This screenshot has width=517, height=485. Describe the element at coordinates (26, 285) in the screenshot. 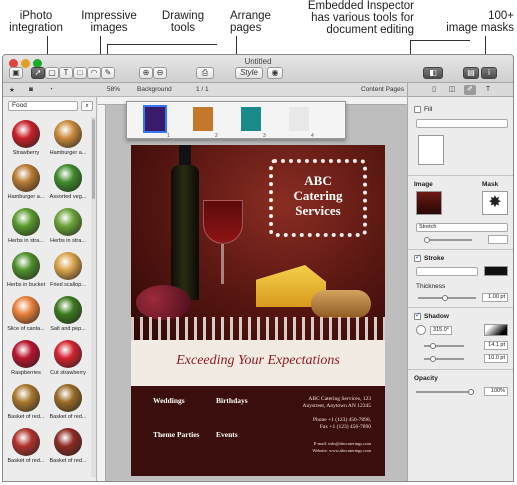

I see `library-item-label: Herbs in bucket` at that location.